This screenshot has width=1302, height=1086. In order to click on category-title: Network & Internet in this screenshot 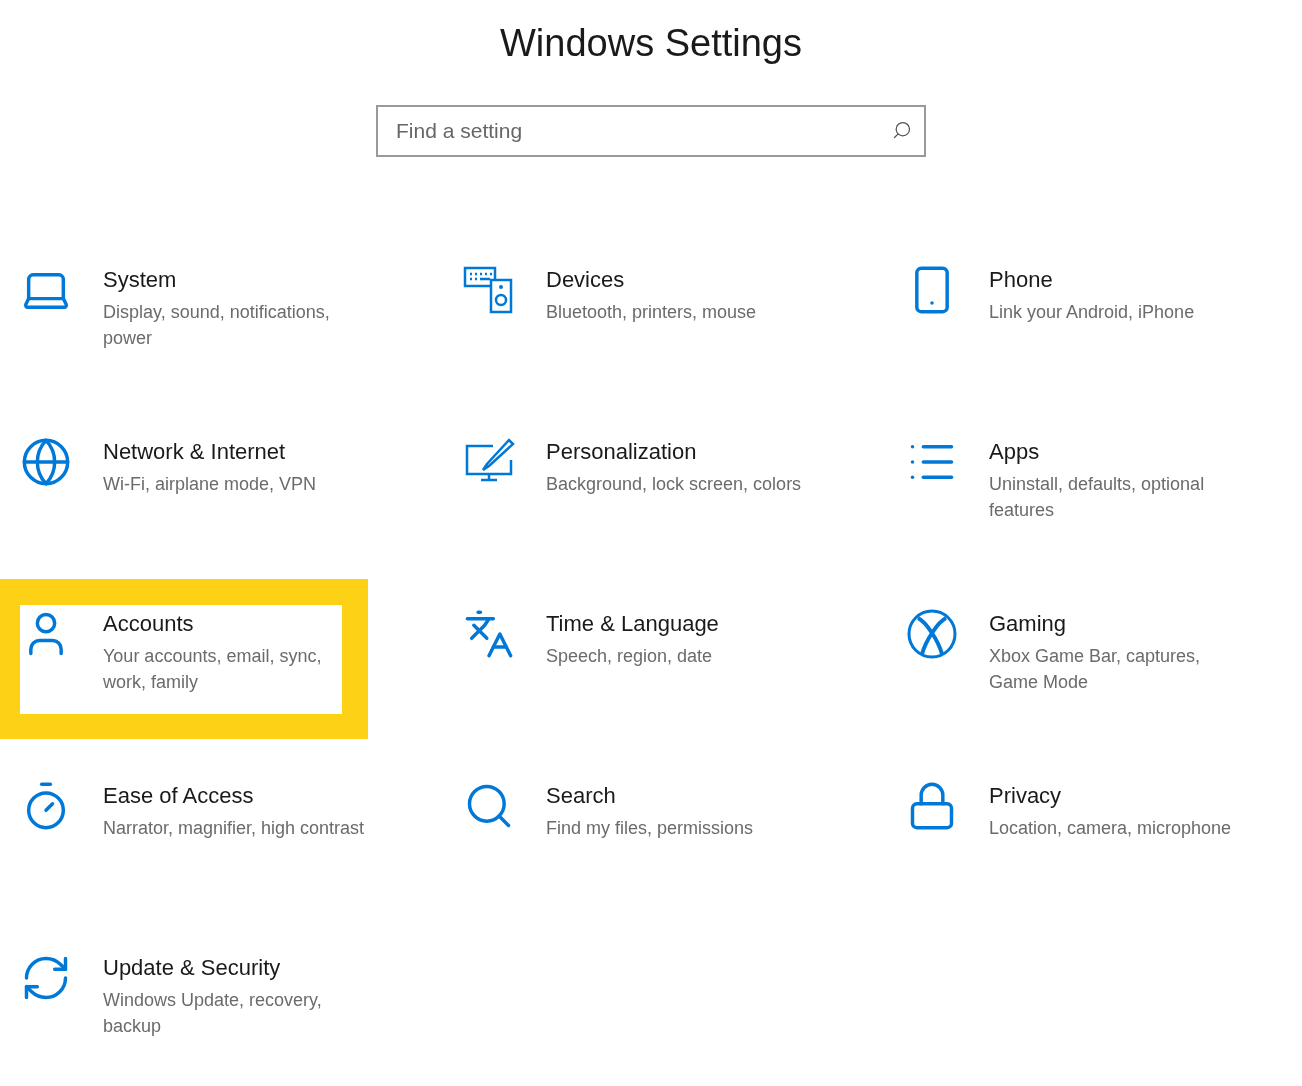, I will do `click(195, 452)`.